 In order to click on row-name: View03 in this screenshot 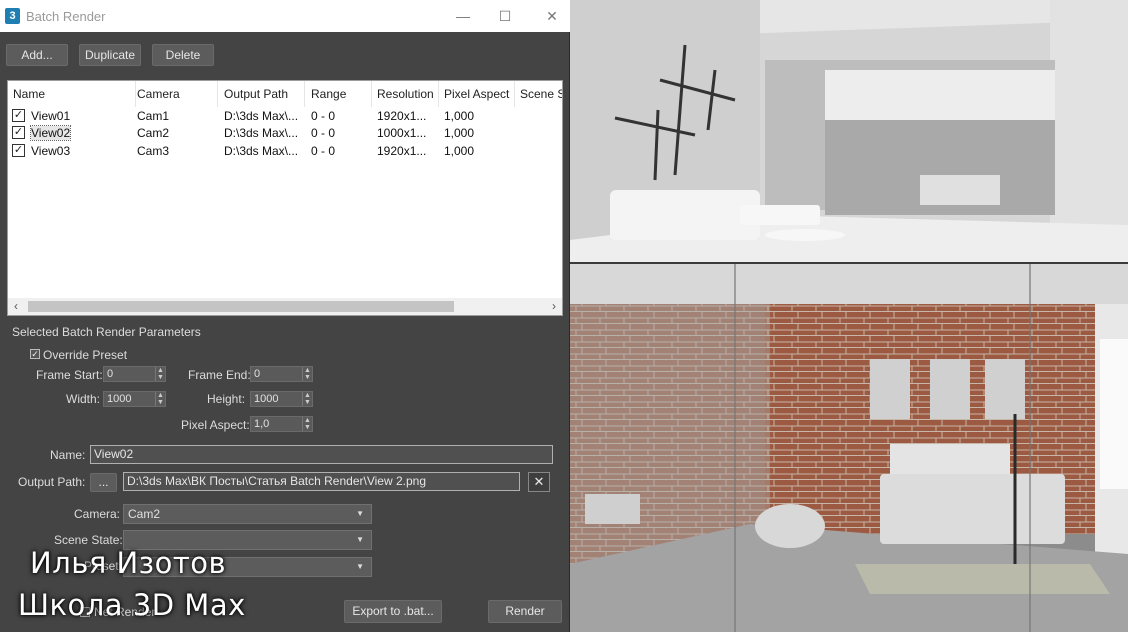, I will do `click(51, 151)`.